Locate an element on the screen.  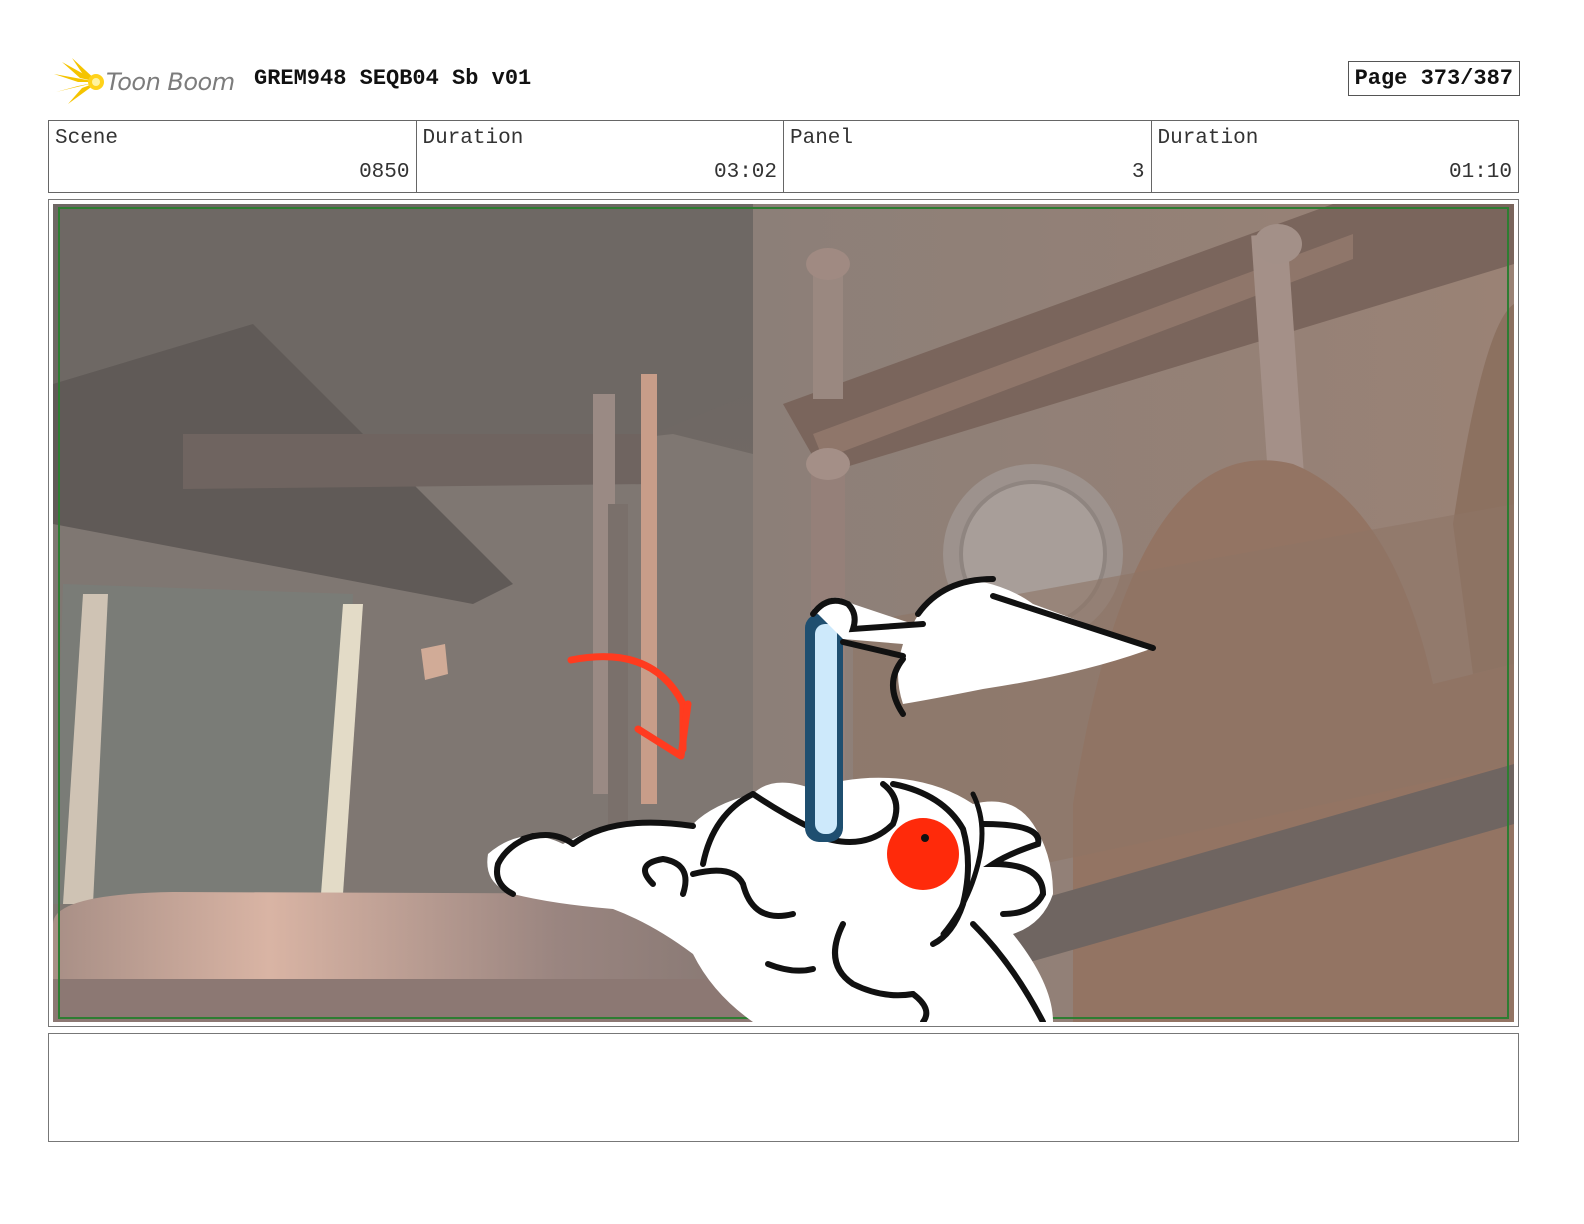
panel-duration-cell: Duration 01:10 is located at coordinates (1335, 156).